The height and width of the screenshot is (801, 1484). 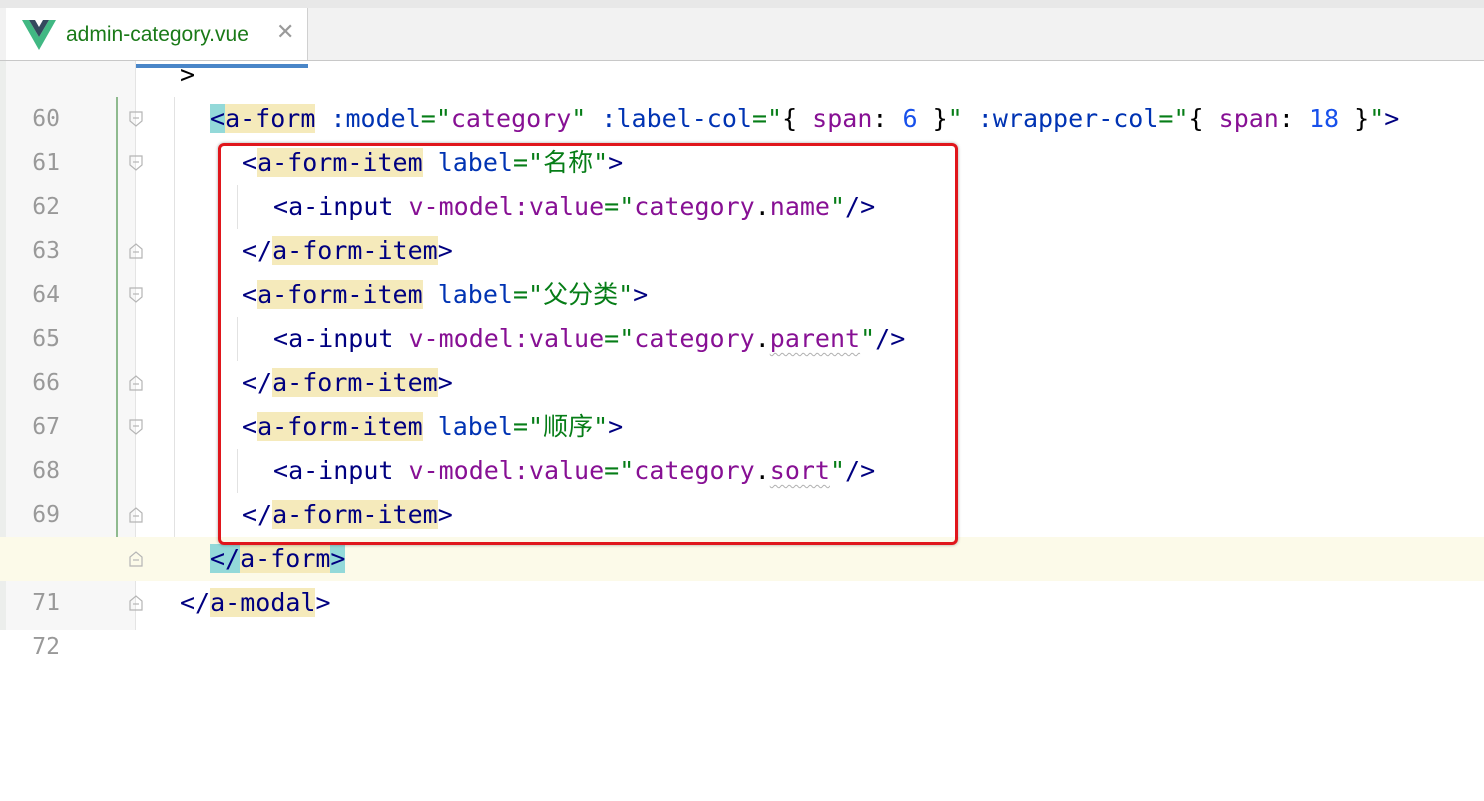 I want to click on code-token: <, so click(x=218, y=118).